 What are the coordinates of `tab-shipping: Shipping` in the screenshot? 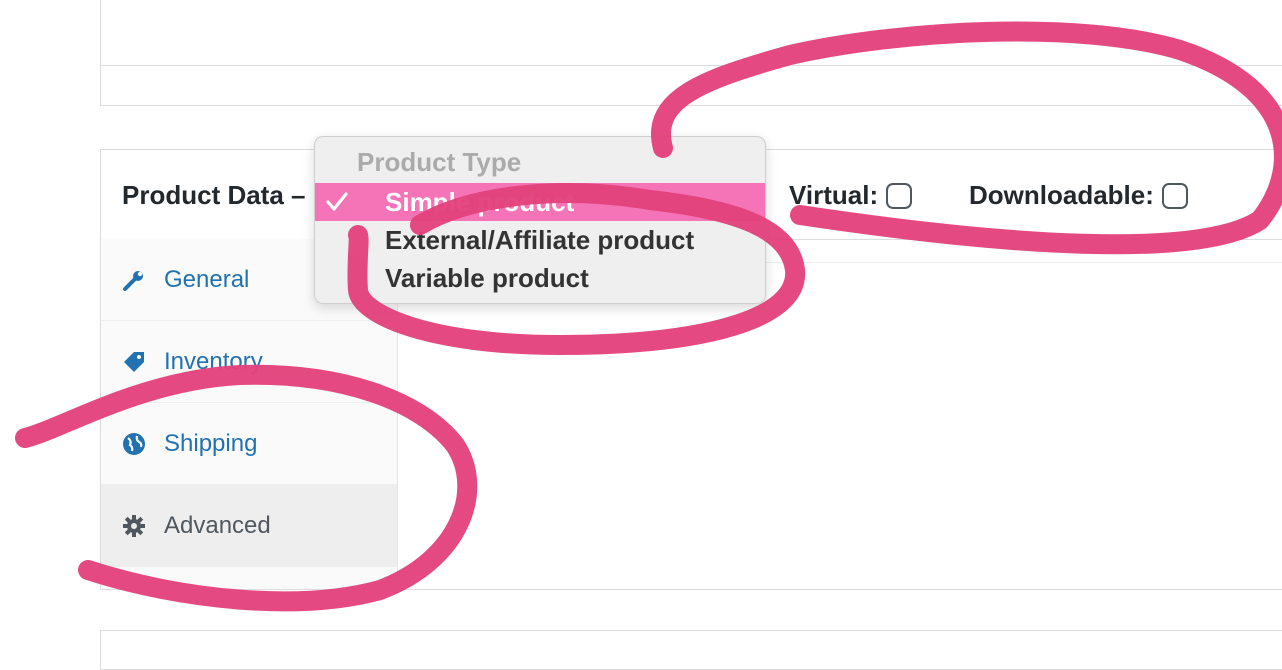 It's located at (249, 444).